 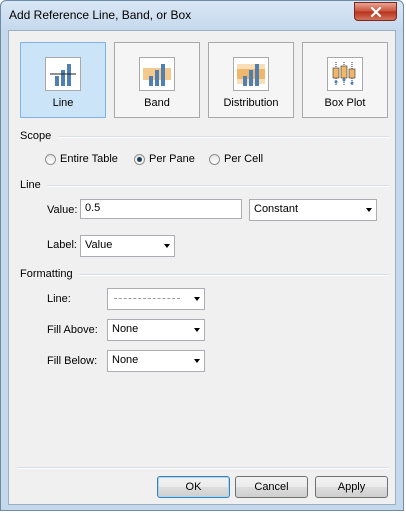 I want to click on label-dropdown: Value, so click(x=127, y=246).